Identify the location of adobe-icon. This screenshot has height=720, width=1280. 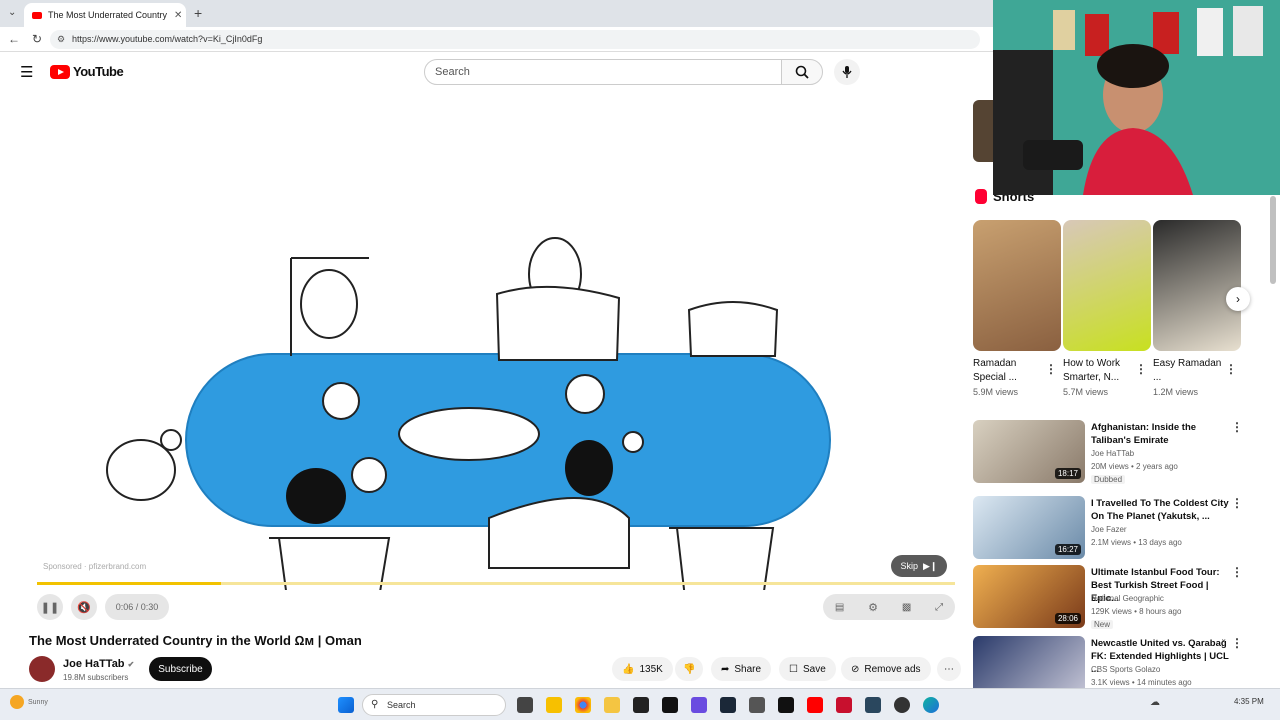
(844, 705).